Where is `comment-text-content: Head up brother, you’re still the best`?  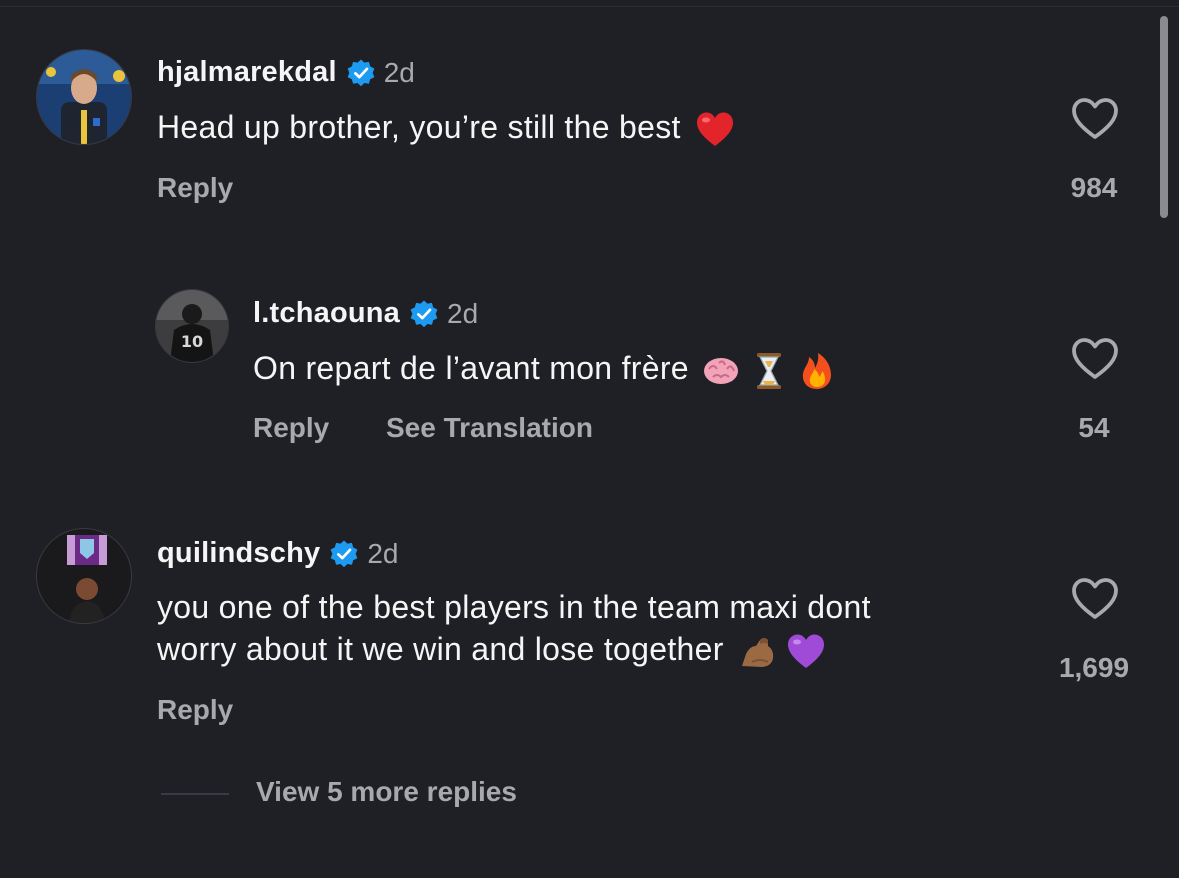
comment-text-content: Head up brother, you’re still the best is located at coordinates (419, 127).